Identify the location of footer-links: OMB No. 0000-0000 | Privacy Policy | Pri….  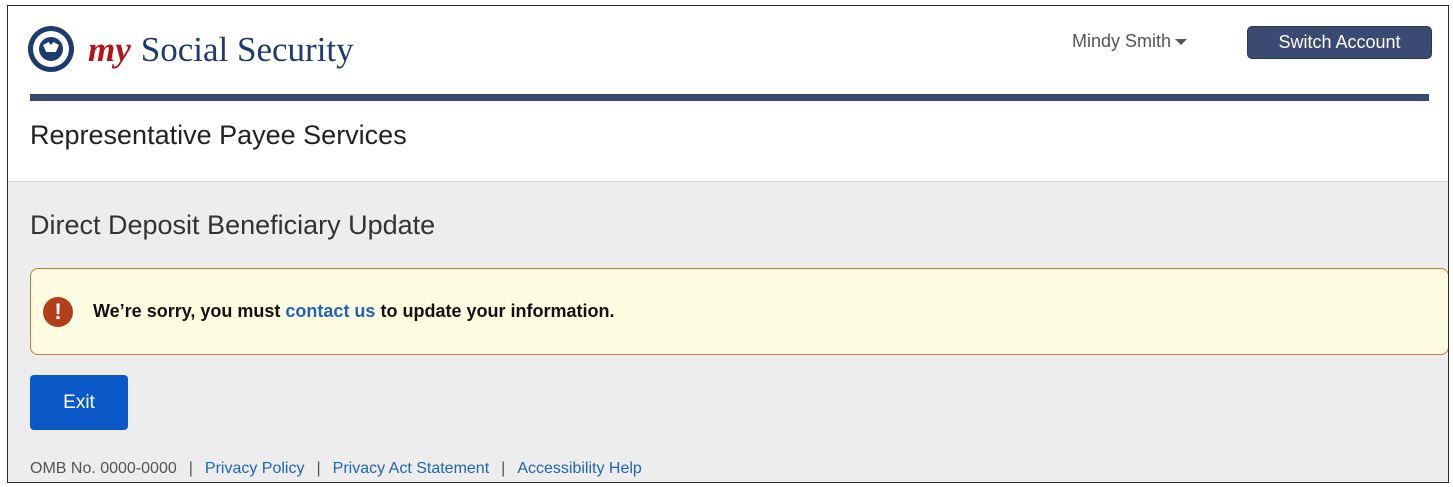
(336, 469).